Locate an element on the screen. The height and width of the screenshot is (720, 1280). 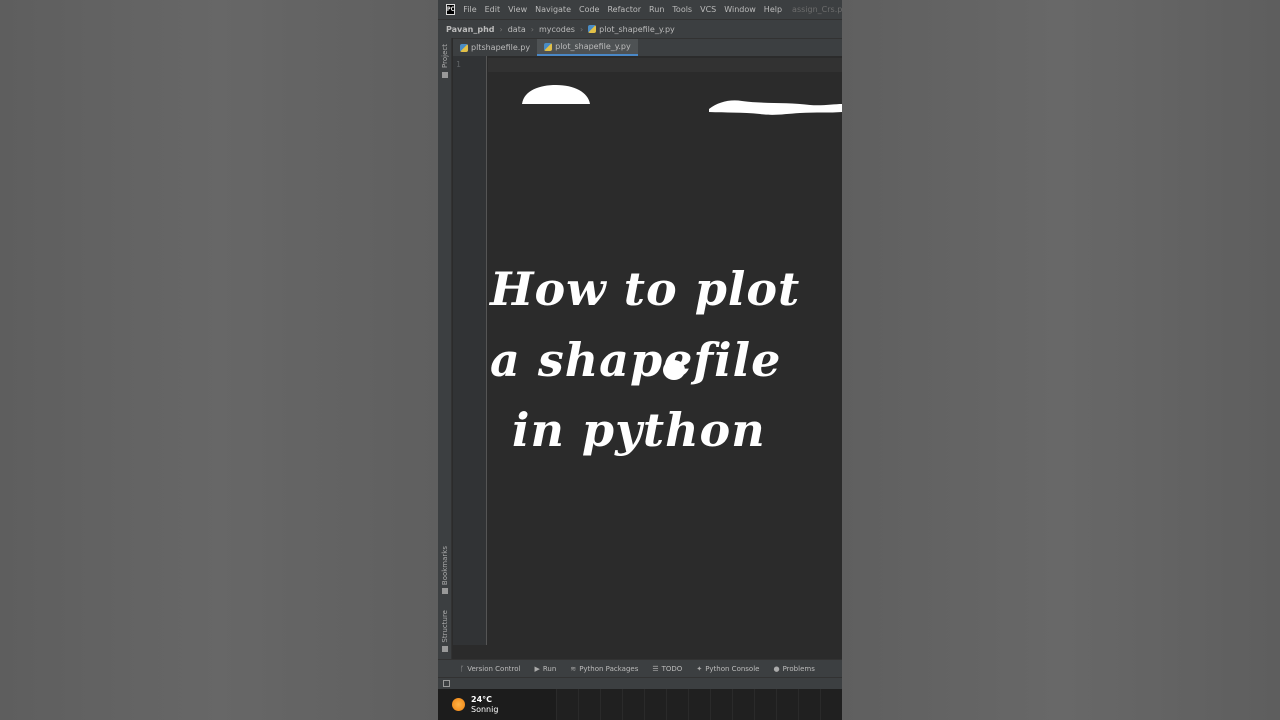
breadcrumb-file: plot_shapefile_y.py is located at coordinates (637, 29).